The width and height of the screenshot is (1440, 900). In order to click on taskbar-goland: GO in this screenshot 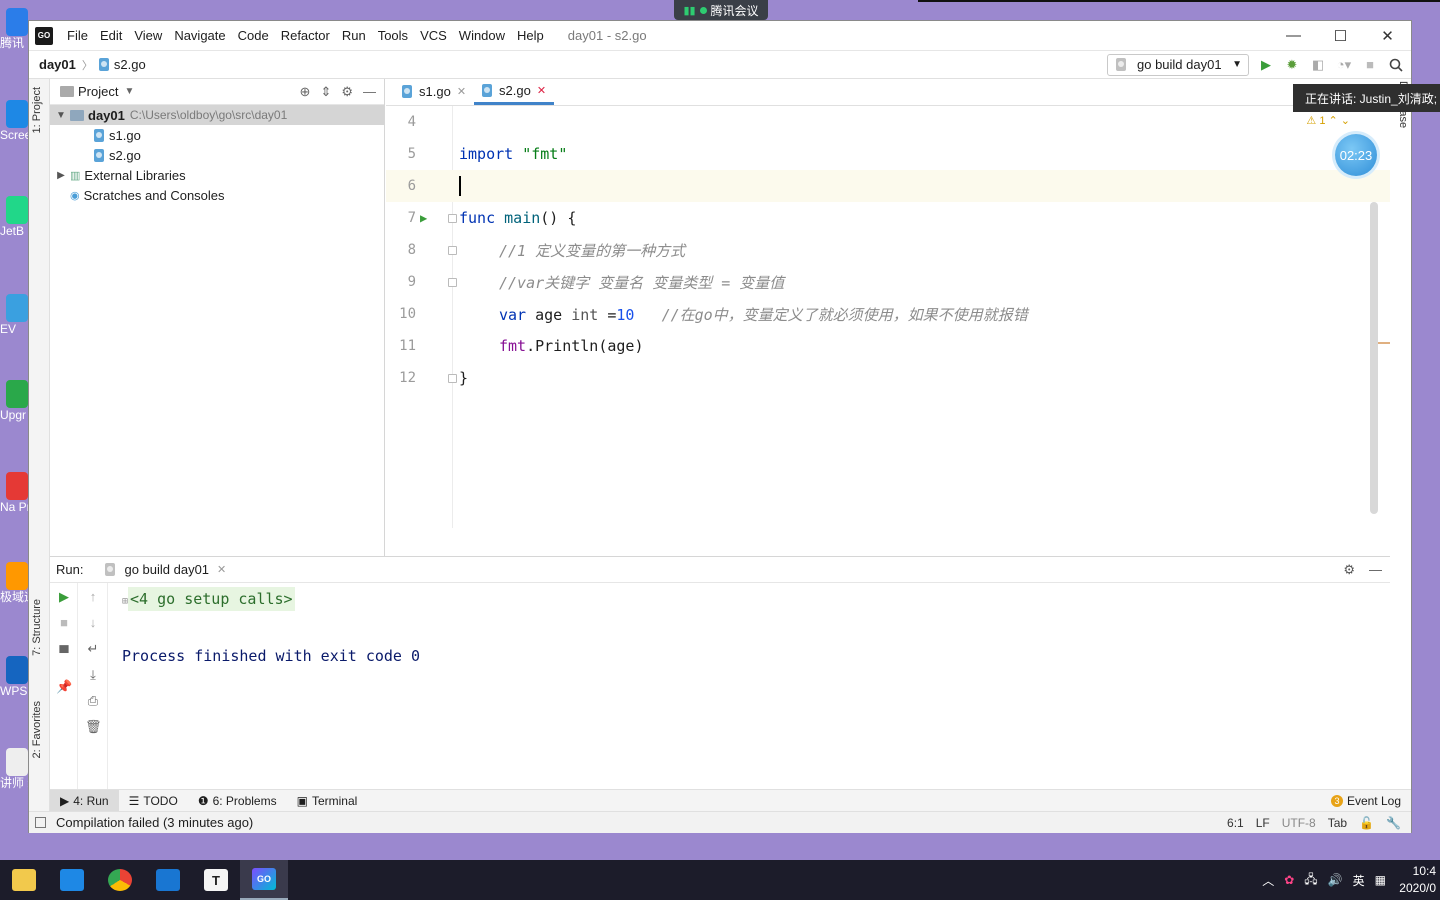, I will do `click(264, 880)`.